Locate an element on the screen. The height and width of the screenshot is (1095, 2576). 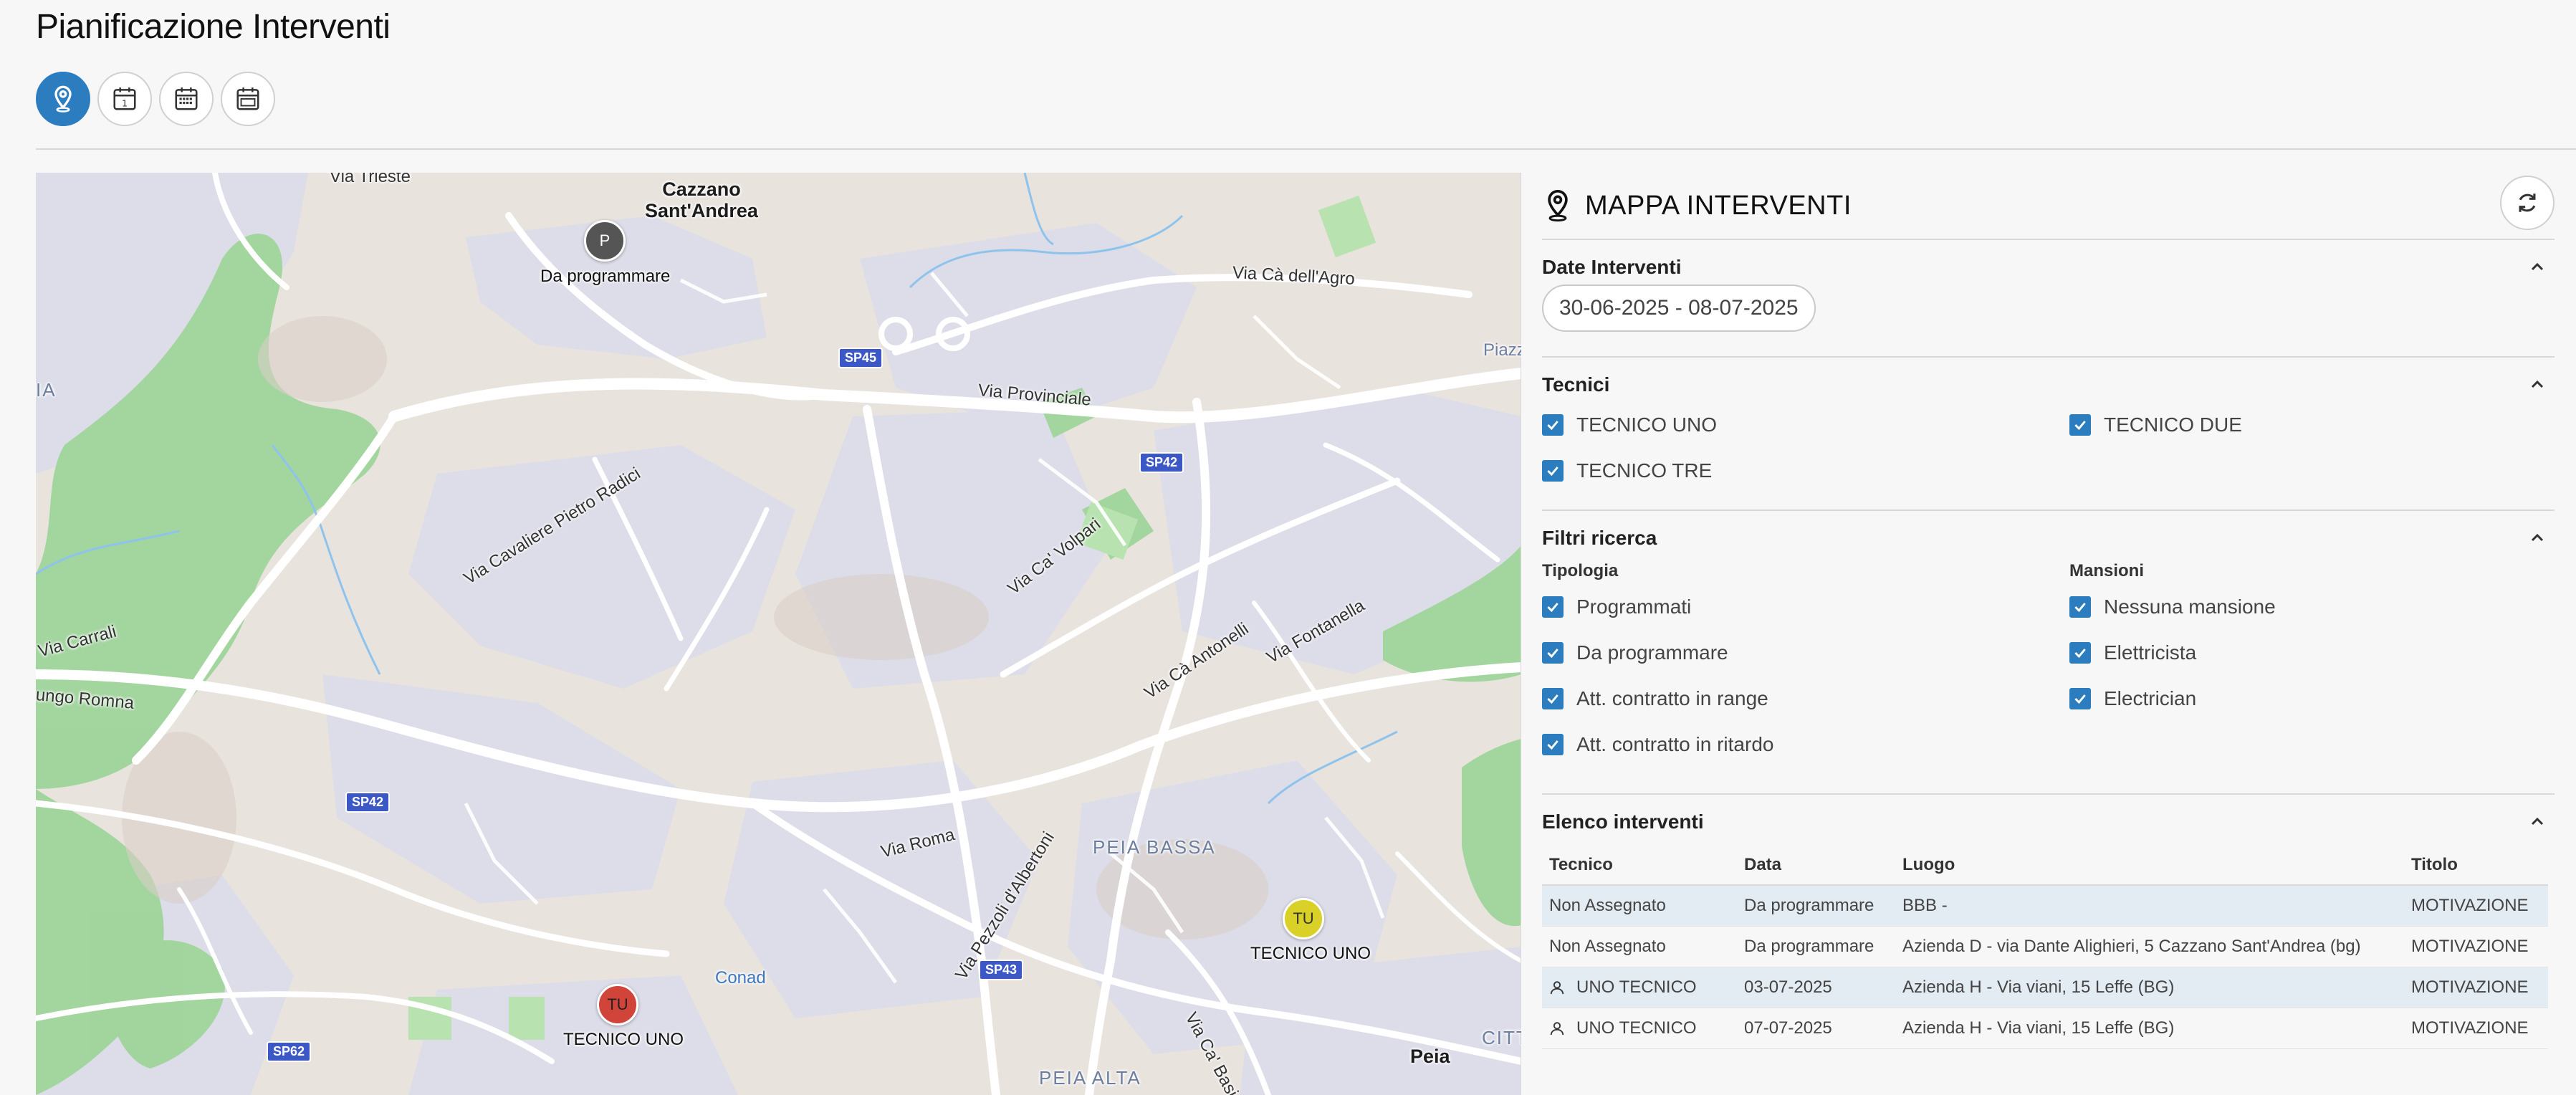
road-shield-sp42-west: SP42 is located at coordinates (368, 802).